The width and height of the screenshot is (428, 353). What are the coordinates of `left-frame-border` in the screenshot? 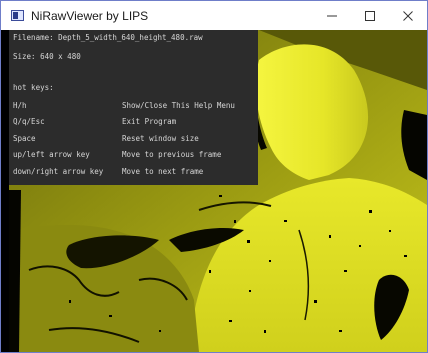 It's located at (5, 191).